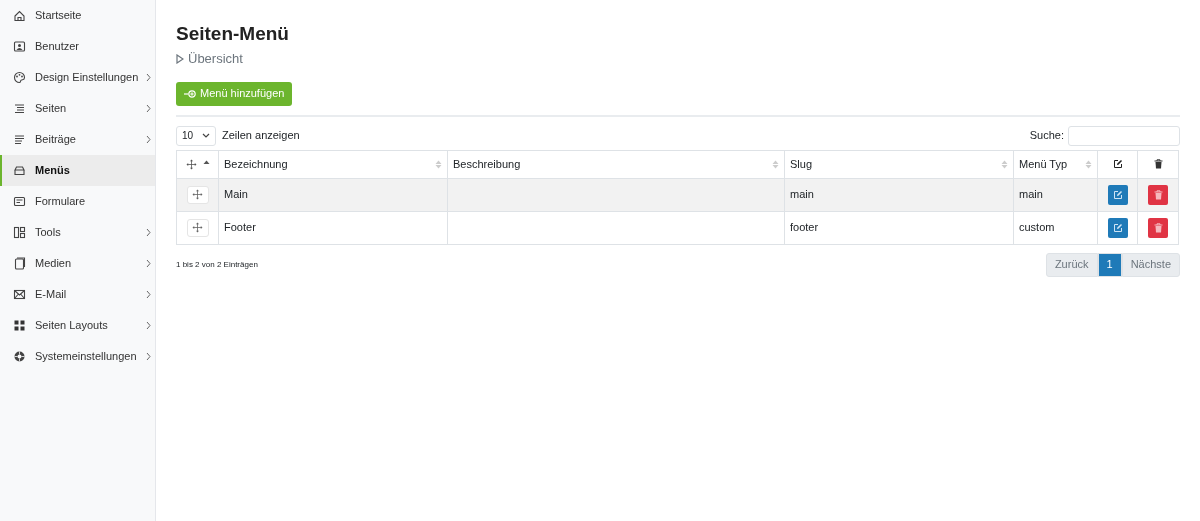  Describe the element at coordinates (19, 77) in the screenshot. I see `palette-icon` at that location.